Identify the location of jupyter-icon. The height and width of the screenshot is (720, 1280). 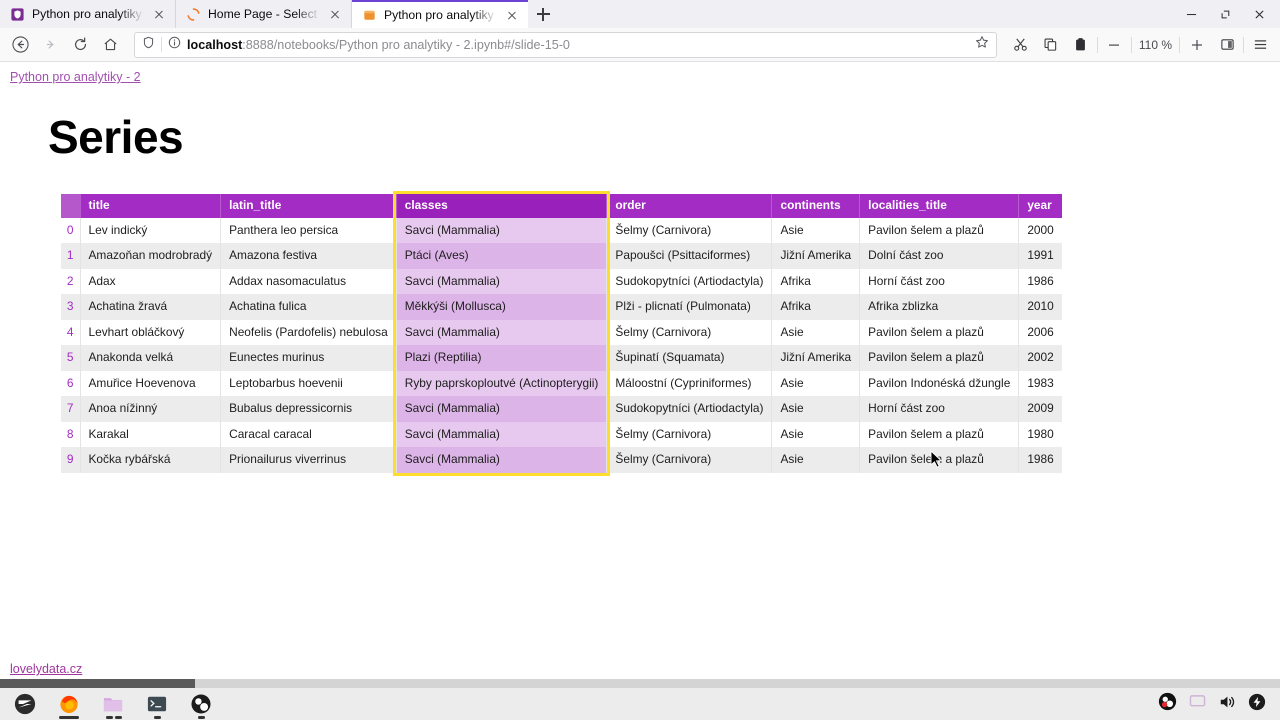
(369, 15).